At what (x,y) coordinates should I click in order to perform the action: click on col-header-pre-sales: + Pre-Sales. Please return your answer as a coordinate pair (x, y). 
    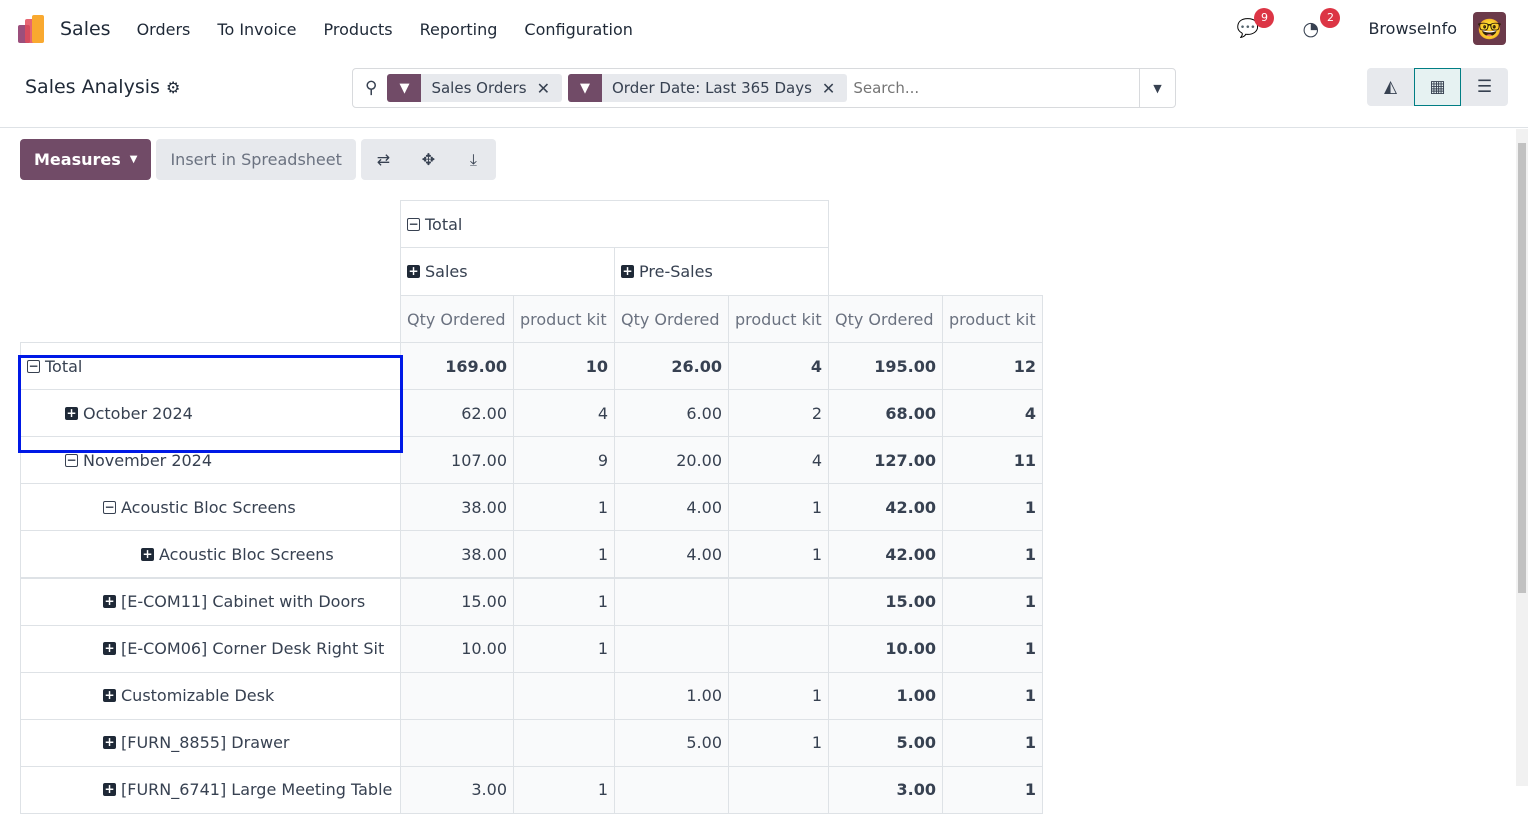
    Looking at the image, I should click on (721, 271).